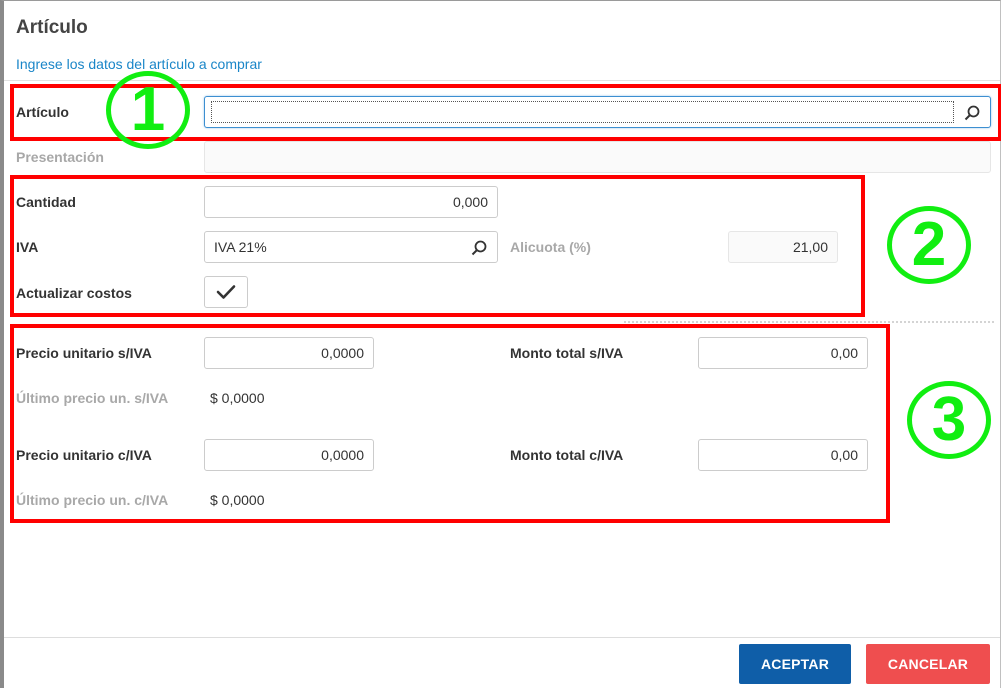  I want to click on presentacion-label: Presentación, so click(60, 157).